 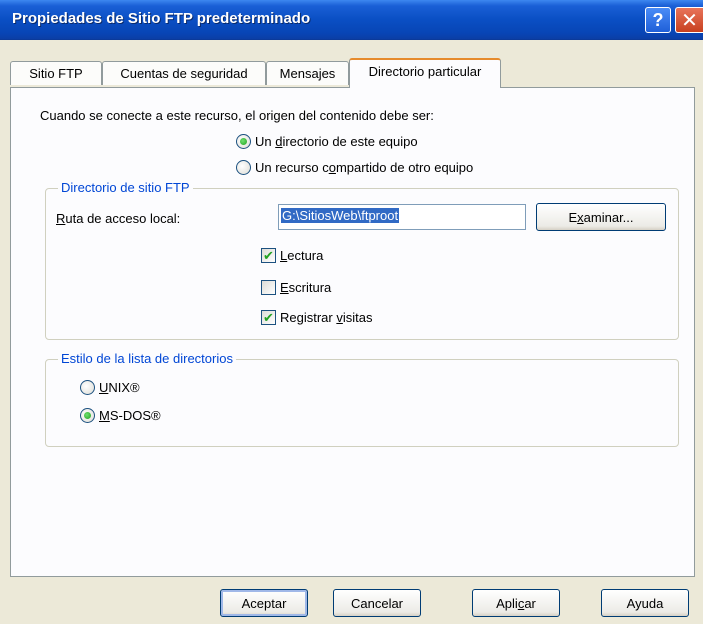 I want to click on radio-unix: UNIX®, so click(x=110, y=387).